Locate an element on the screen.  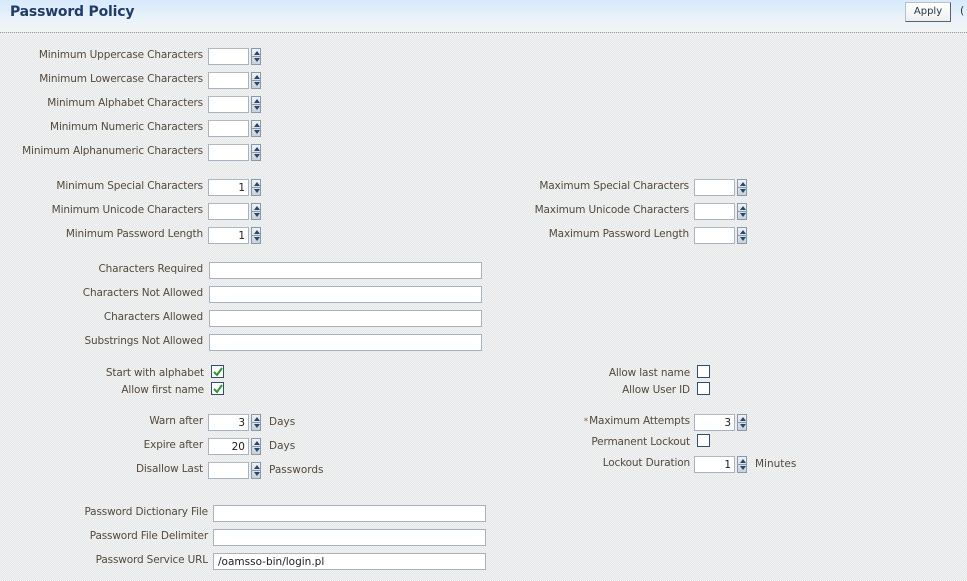
min-lowercase-spinner is located at coordinates (256, 80).